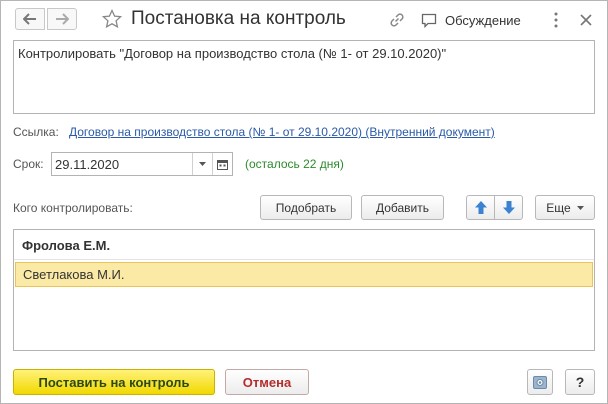 The height and width of the screenshot is (404, 608). I want to click on pick-button: Подобрать, so click(306, 207).